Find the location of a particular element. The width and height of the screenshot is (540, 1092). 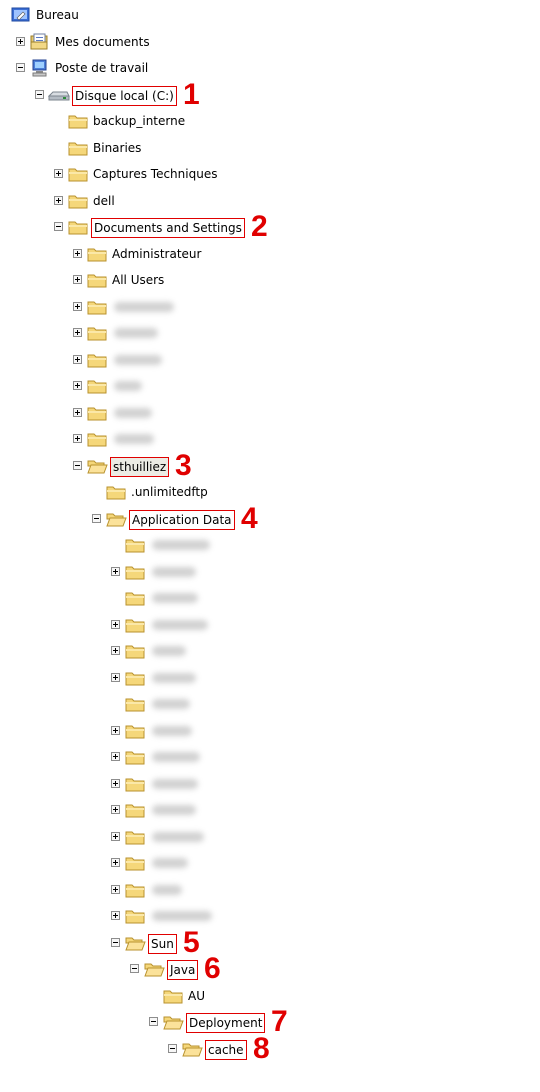

tree-node-label: Java is located at coordinates (183, 970).